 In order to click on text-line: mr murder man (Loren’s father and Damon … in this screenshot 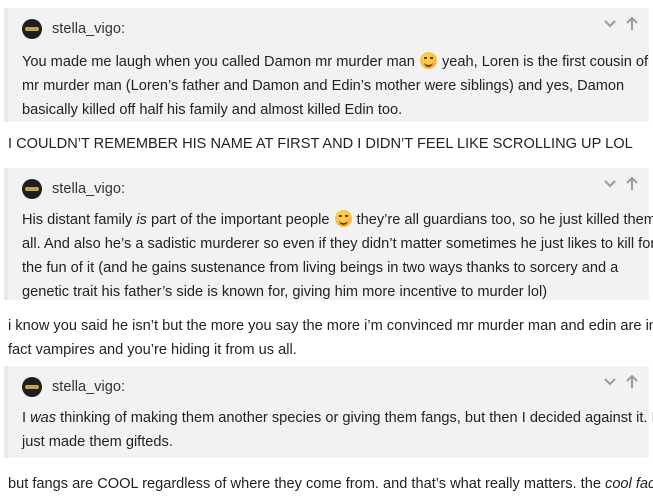, I will do `click(328, 86)`.